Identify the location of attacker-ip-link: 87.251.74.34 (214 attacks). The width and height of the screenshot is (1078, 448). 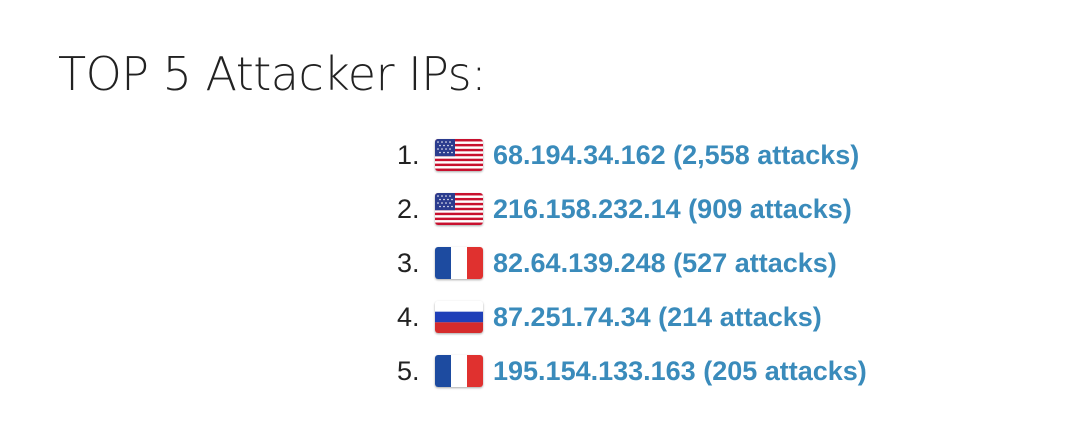
(657, 317).